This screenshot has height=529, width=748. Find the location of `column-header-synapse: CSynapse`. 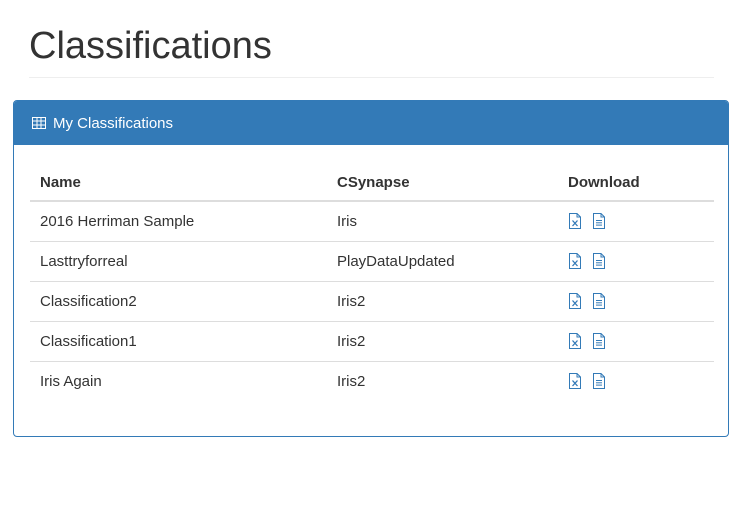

column-header-synapse: CSynapse is located at coordinates (442, 183).